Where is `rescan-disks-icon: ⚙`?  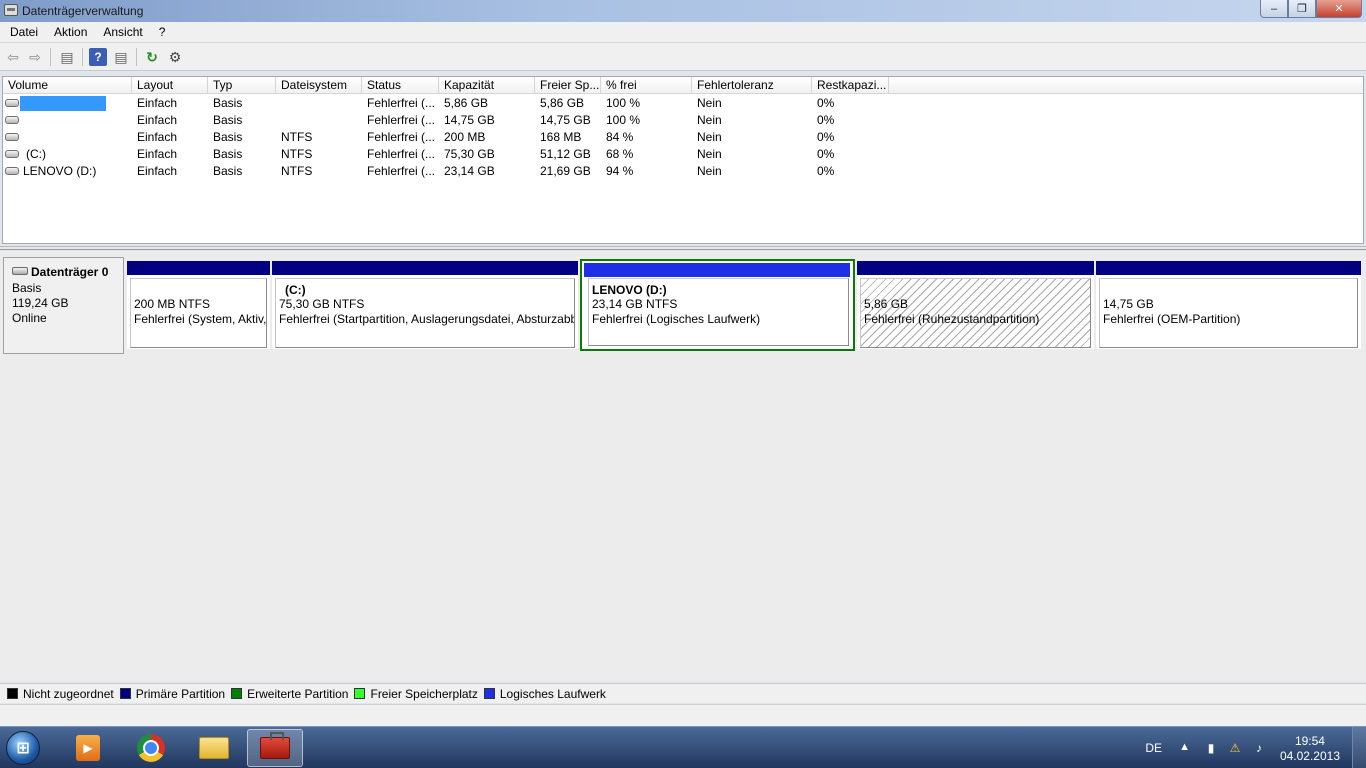
rescan-disks-icon: ⚙ is located at coordinates (175, 57).